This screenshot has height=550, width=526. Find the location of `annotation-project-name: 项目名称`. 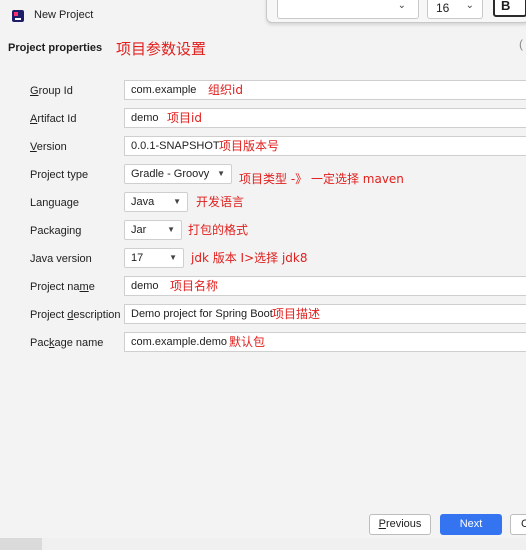

annotation-project-name: 项目名称 is located at coordinates (194, 286).